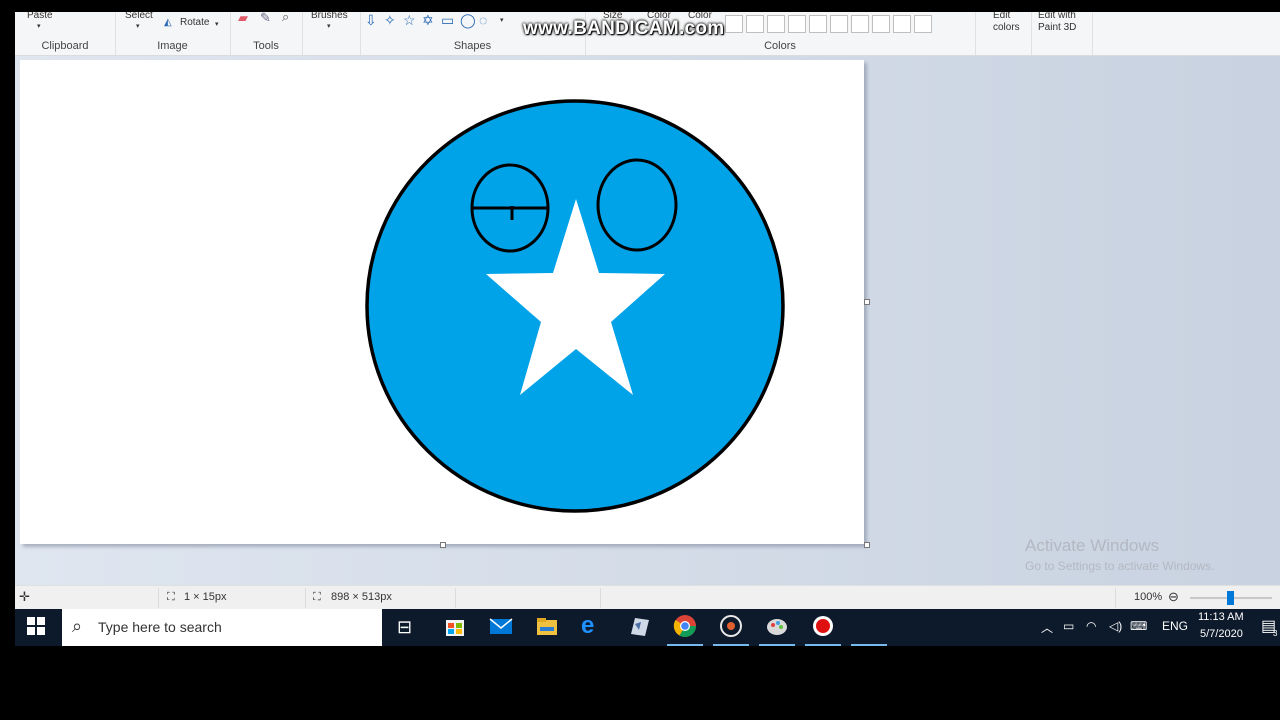 The width and height of the screenshot is (1280, 720). What do you see at coordinates (317, 597) in the screenshot?
I see `image-size-icon: ⛶` at bounding box center [317, 597].